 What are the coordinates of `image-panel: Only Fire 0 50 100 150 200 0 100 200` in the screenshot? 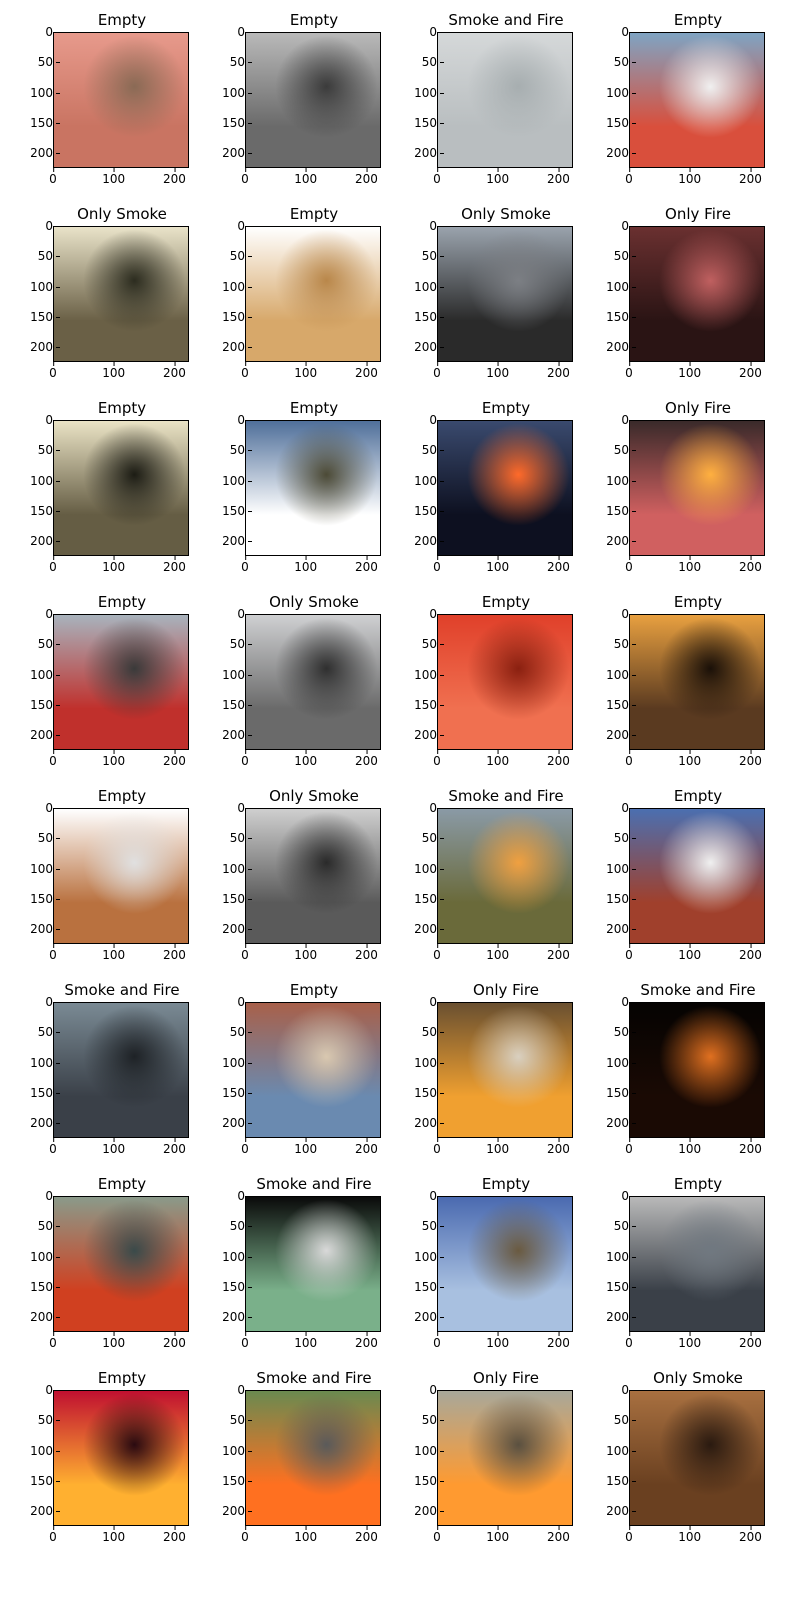 It's located at (504, 1077).